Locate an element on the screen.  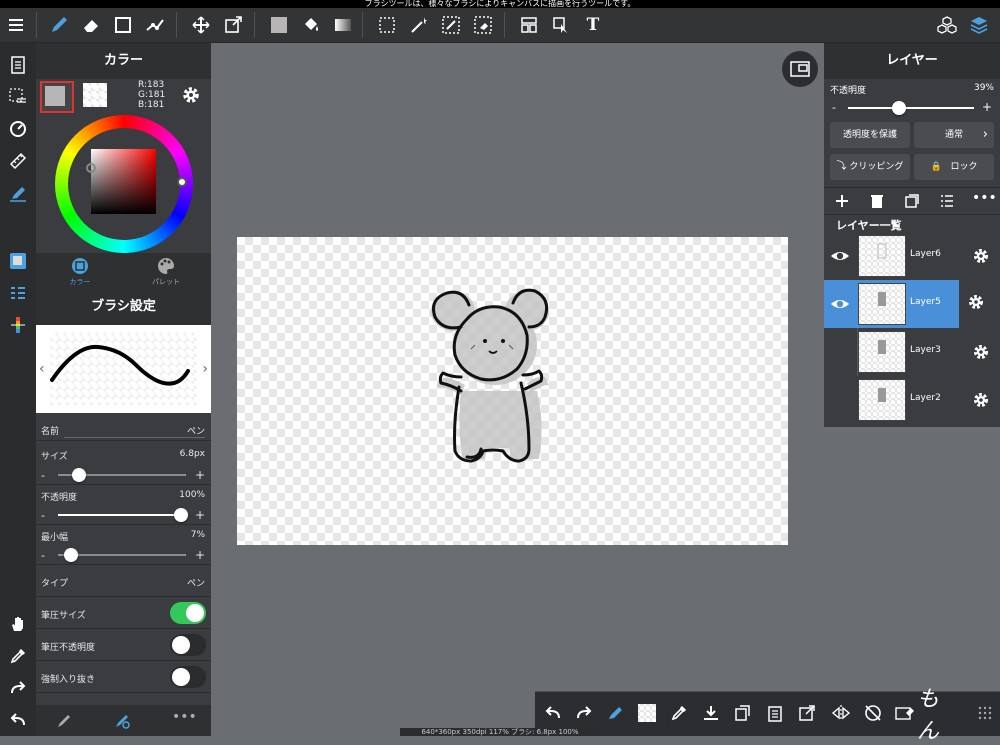
export-icon is located at coordinates (807, 713).